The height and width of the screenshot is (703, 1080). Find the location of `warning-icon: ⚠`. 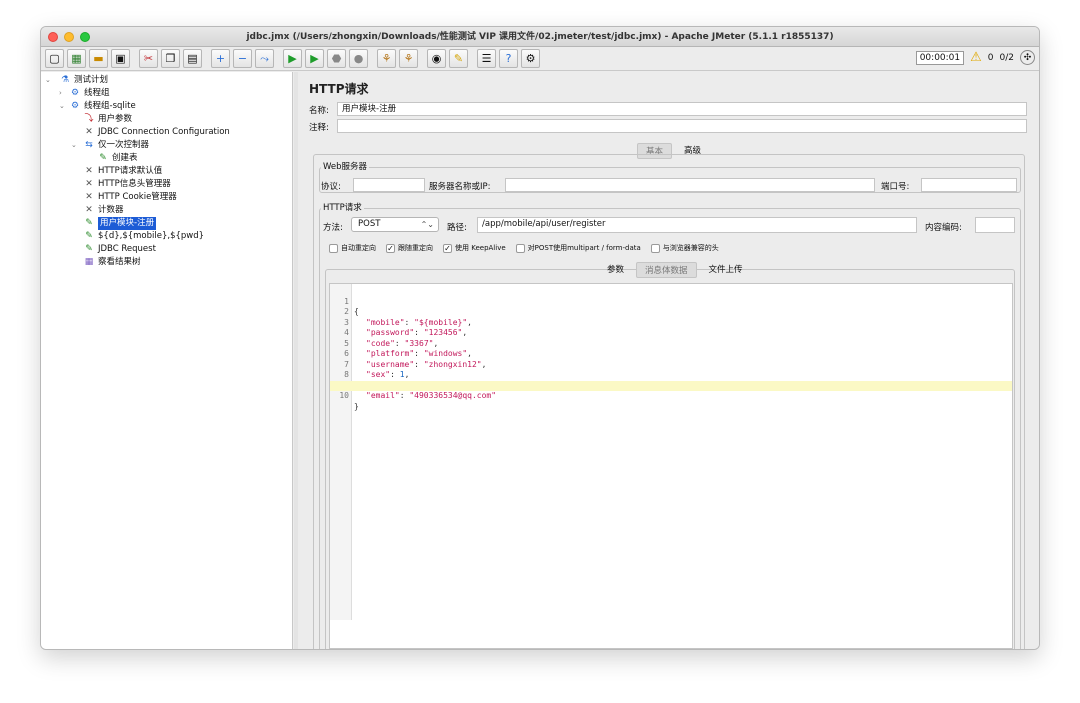

warning-icon: ⚠ is located at coordinates (976, 57).